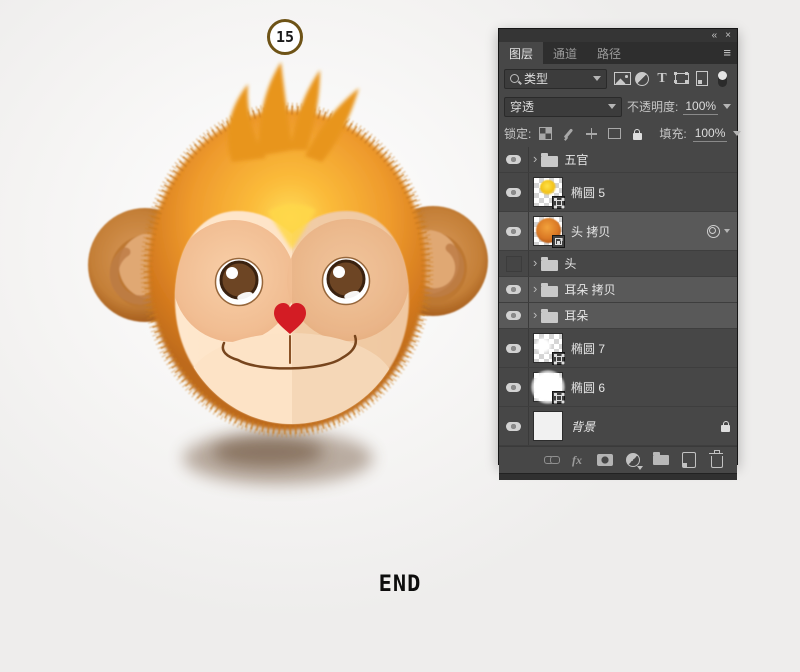 The image size is (800, 672). Describe the element at coordinates (727, 52) in the screenshot. I see `panel-menu-icon: ≡` at that location.